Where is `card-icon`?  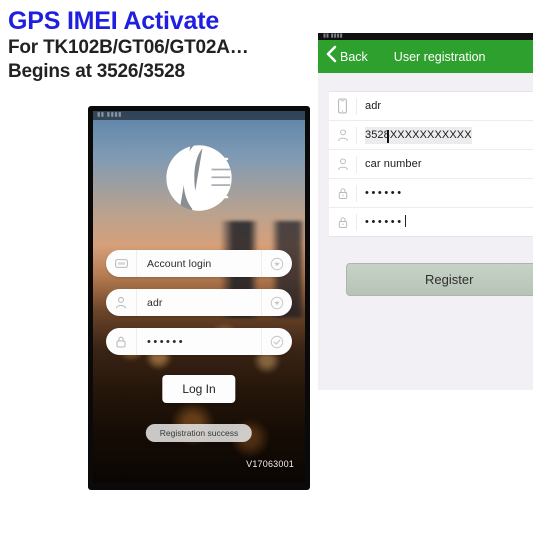
card-icon is located at coordinates (121, 263).